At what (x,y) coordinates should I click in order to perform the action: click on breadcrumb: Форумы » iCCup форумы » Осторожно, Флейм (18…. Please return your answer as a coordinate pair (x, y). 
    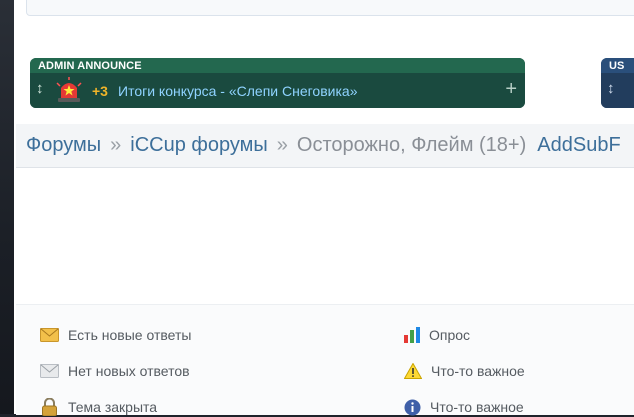
    Looking at the image, I should click on (325, 146).